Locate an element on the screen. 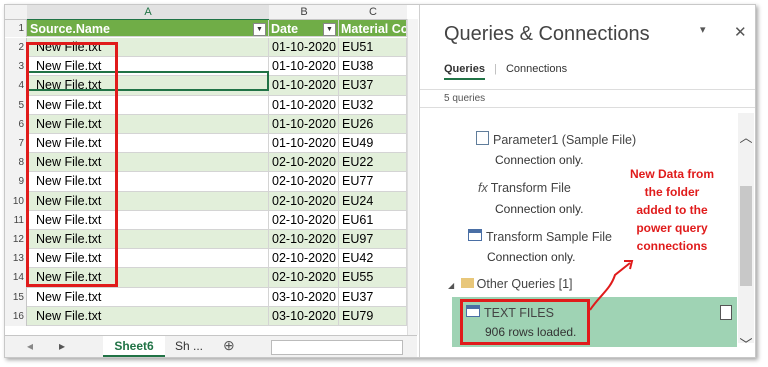 This screenshot has width=768, height=367. pane-scrollbar: ︿ ﹀ is located at coordinates (746, 232).